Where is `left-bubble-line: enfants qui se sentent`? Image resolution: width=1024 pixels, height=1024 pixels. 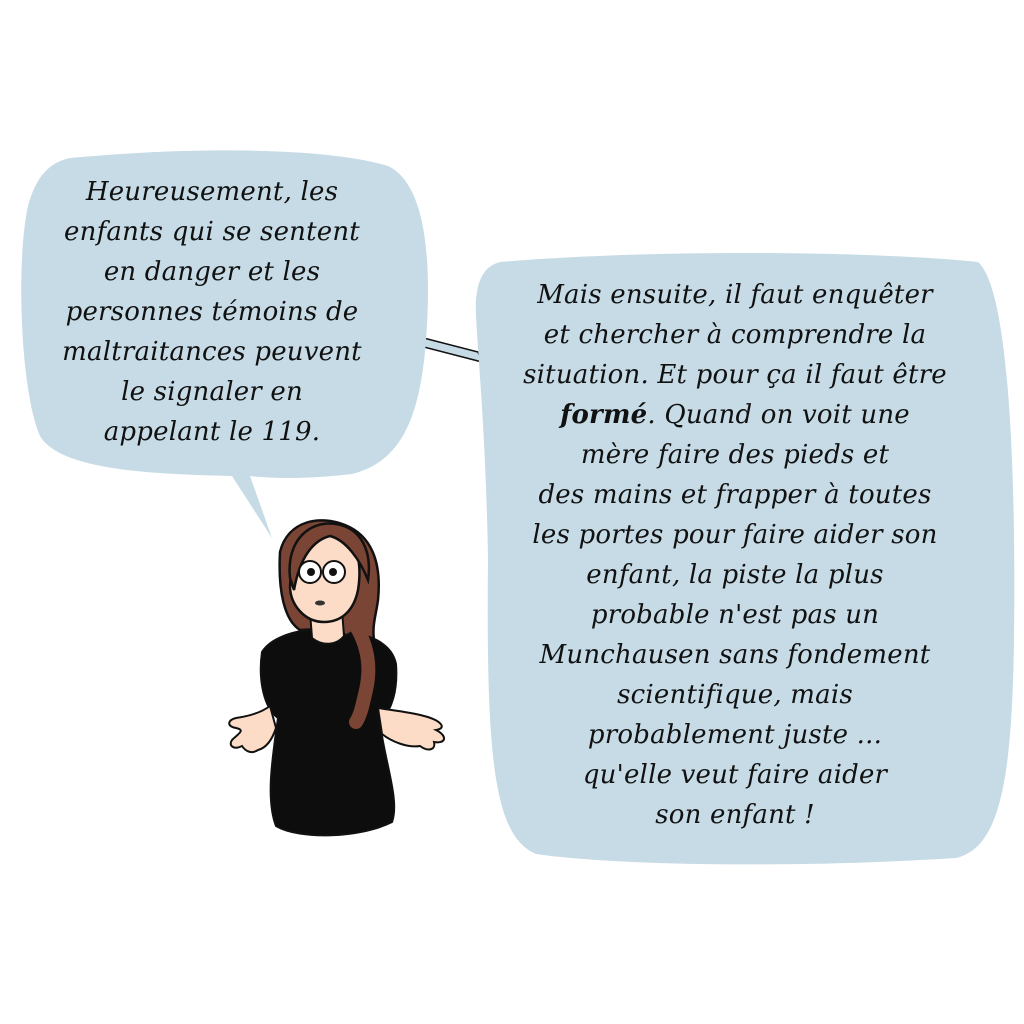 left-bubble-line: enfants qui se sentent is located at coordinates (212, 232).